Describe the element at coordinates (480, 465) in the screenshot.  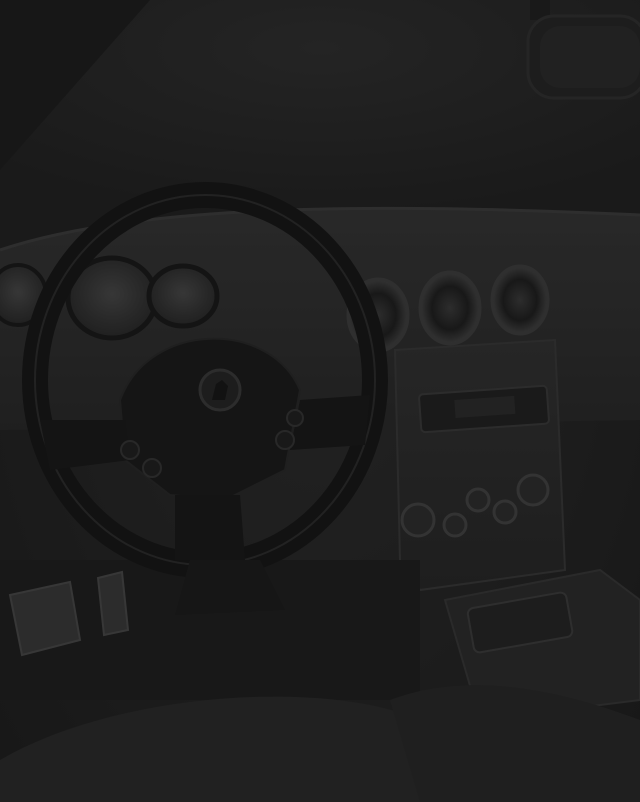
I see `center-console` at that location.